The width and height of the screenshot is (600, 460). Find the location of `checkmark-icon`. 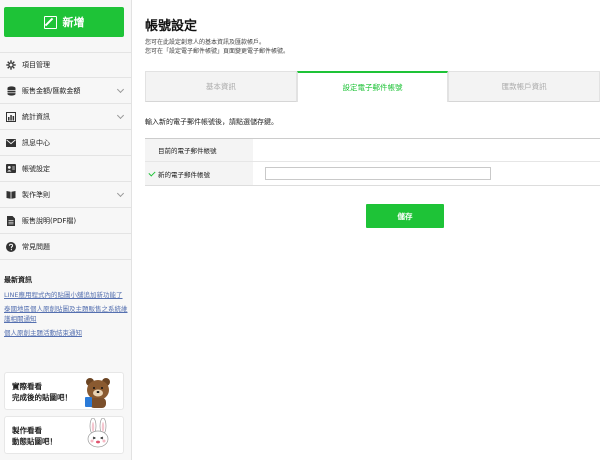

checkmark-icon is located at coordinates (152, 173).